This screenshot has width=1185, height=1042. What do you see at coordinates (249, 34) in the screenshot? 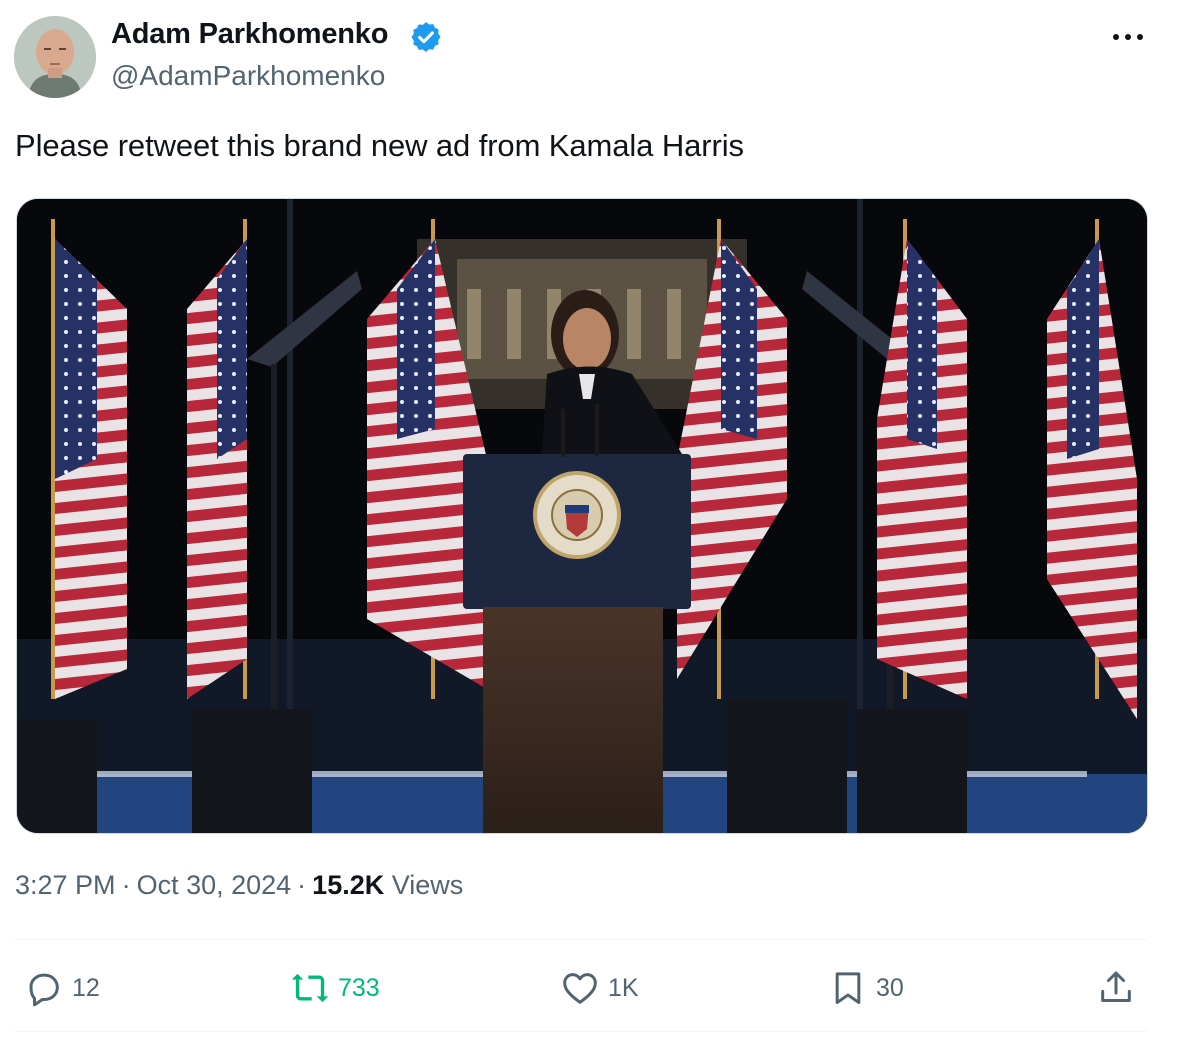
I see `display-name: Adam Parkhomenko` at bounding box center [249, 34].